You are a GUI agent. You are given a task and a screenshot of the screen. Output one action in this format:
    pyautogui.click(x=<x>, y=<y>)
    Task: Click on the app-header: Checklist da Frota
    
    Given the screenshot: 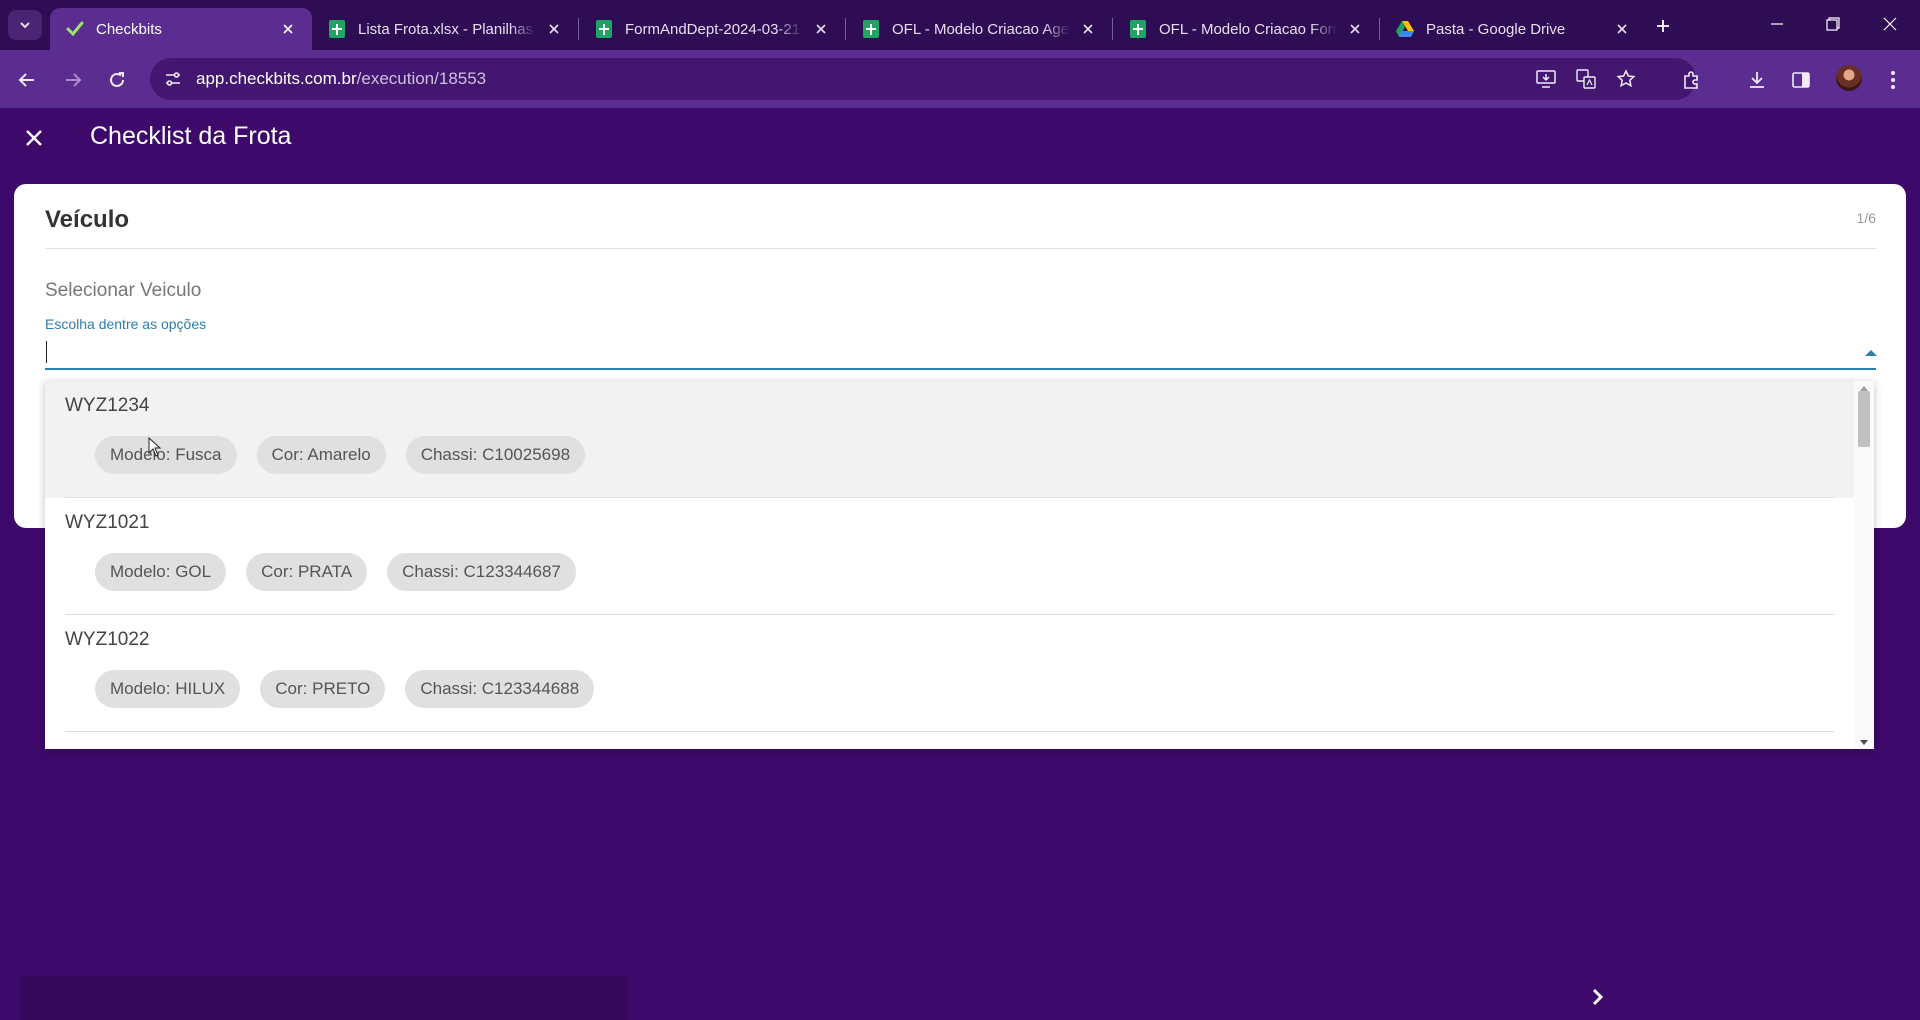 What is the action you would take?
    pyautogui.click(x=960, y=138)
    